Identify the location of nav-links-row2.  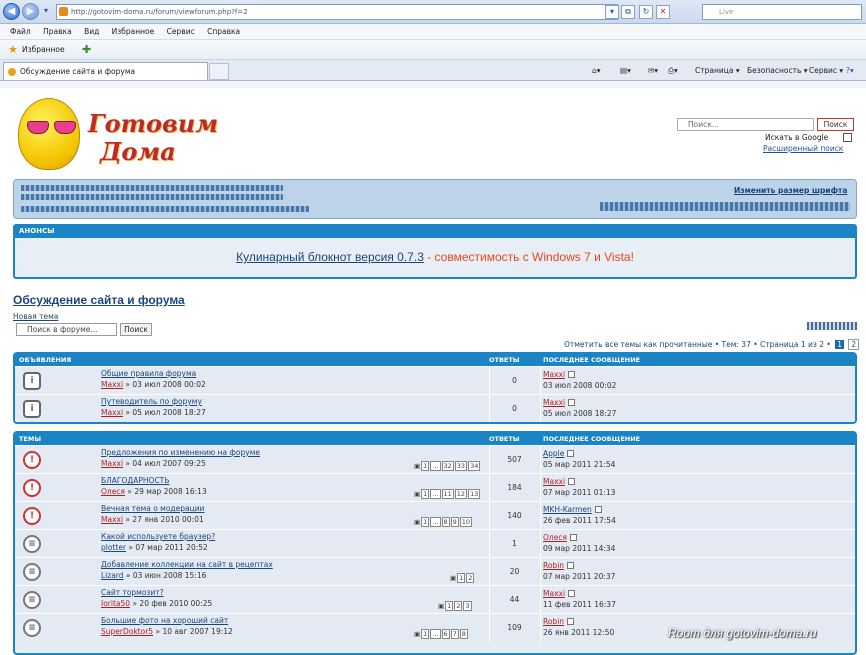
(152, 197).